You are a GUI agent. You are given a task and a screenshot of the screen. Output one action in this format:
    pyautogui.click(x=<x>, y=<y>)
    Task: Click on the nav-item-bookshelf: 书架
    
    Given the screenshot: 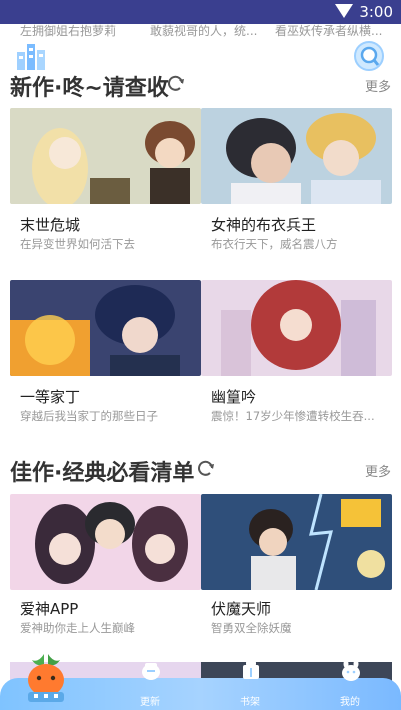 What is the action you would take?
    pyautogui.click(x=250, y=685)
    